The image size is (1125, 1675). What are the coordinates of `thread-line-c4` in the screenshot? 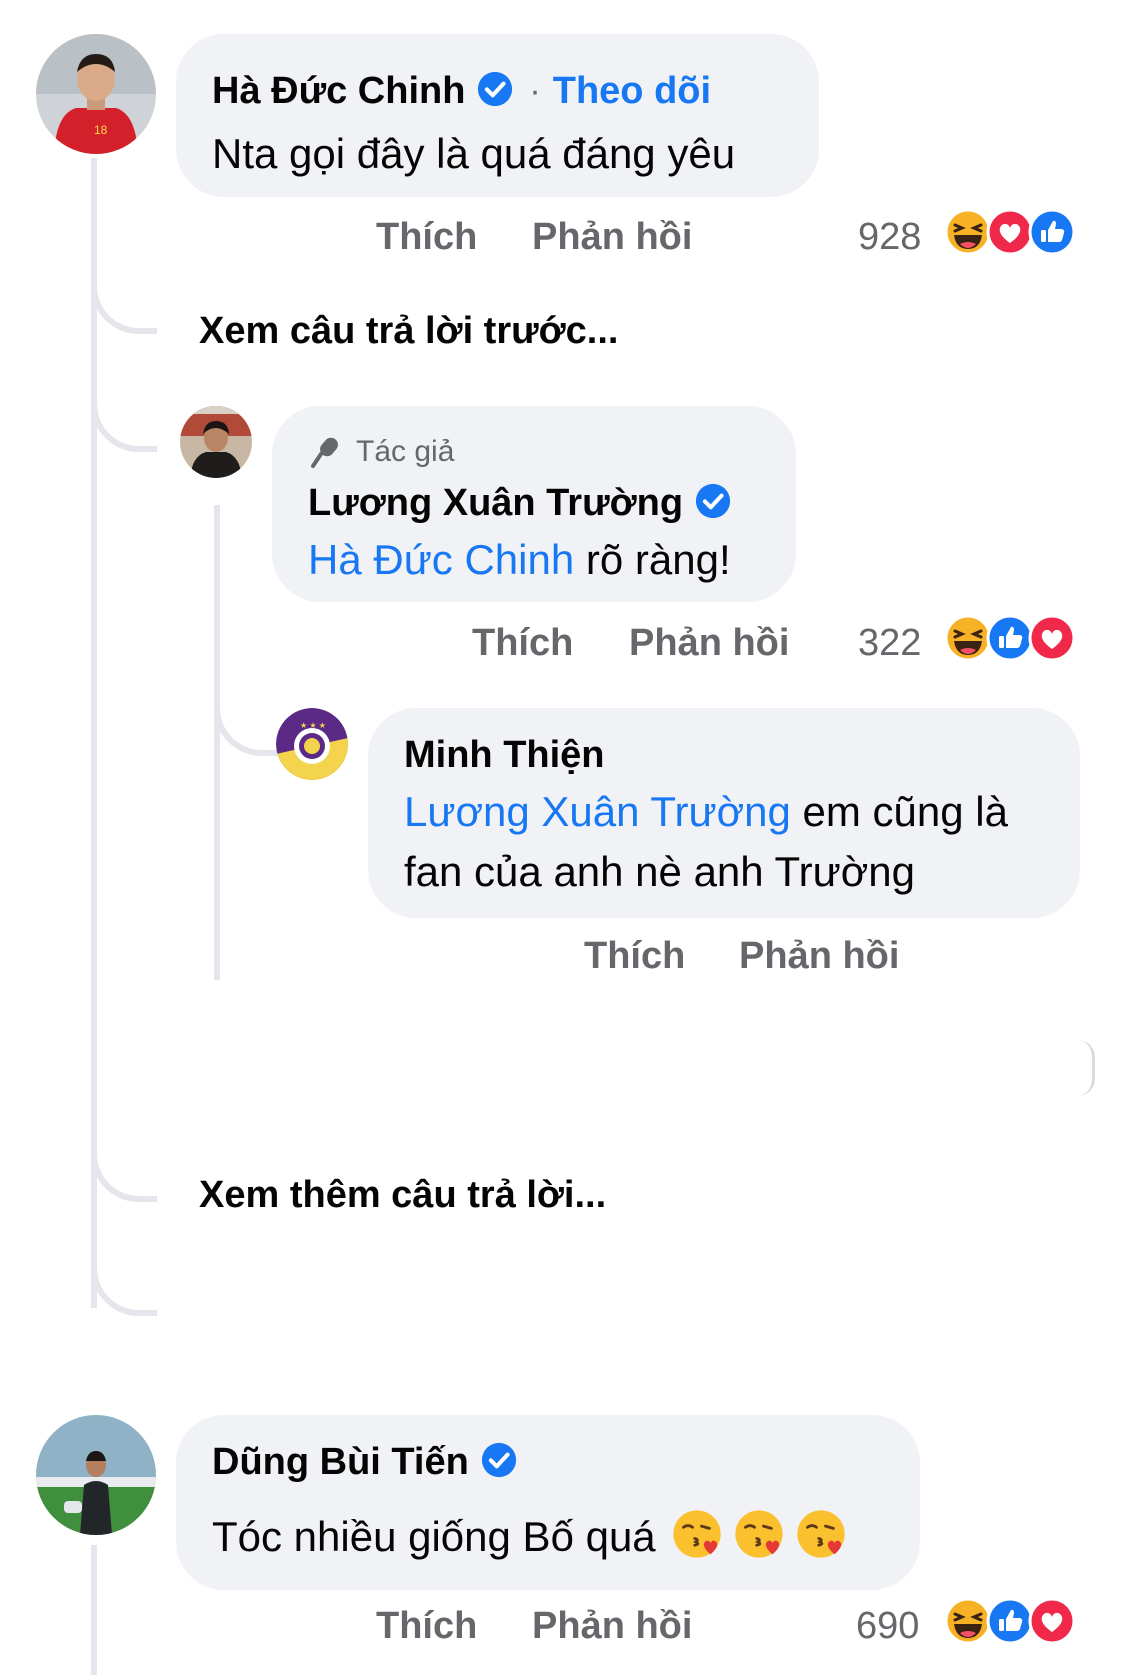 It's located at (94, 1610).